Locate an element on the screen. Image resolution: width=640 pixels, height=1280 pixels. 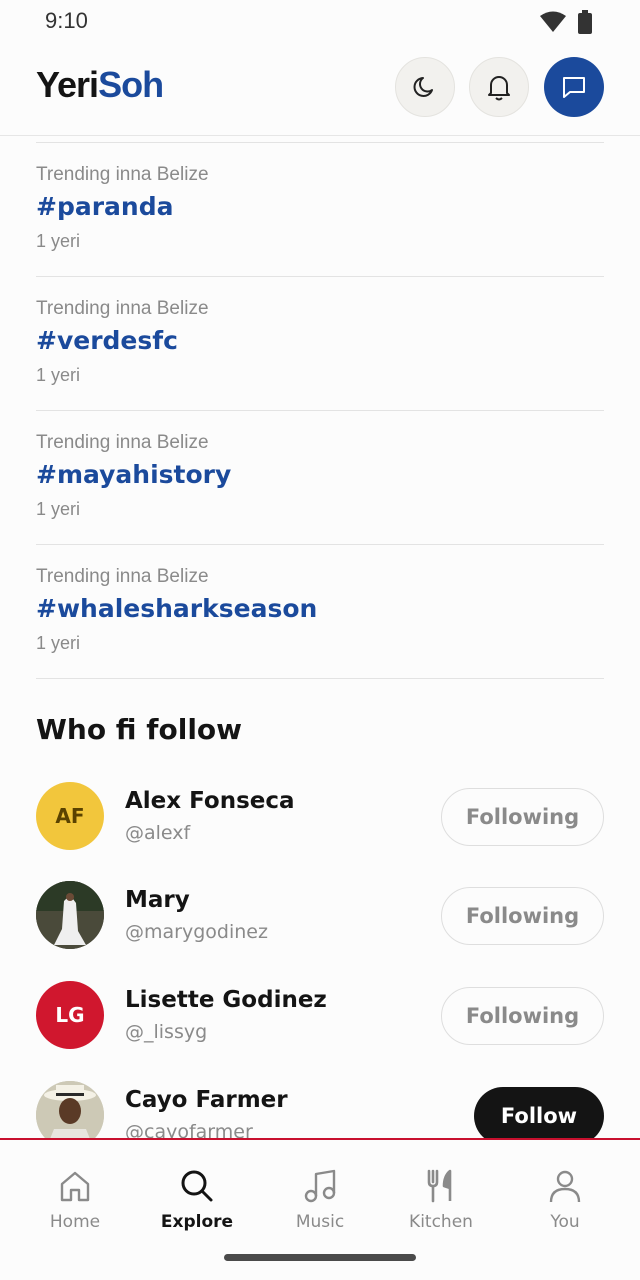
person-handle: @alexf is located at coordinates (158, 833).